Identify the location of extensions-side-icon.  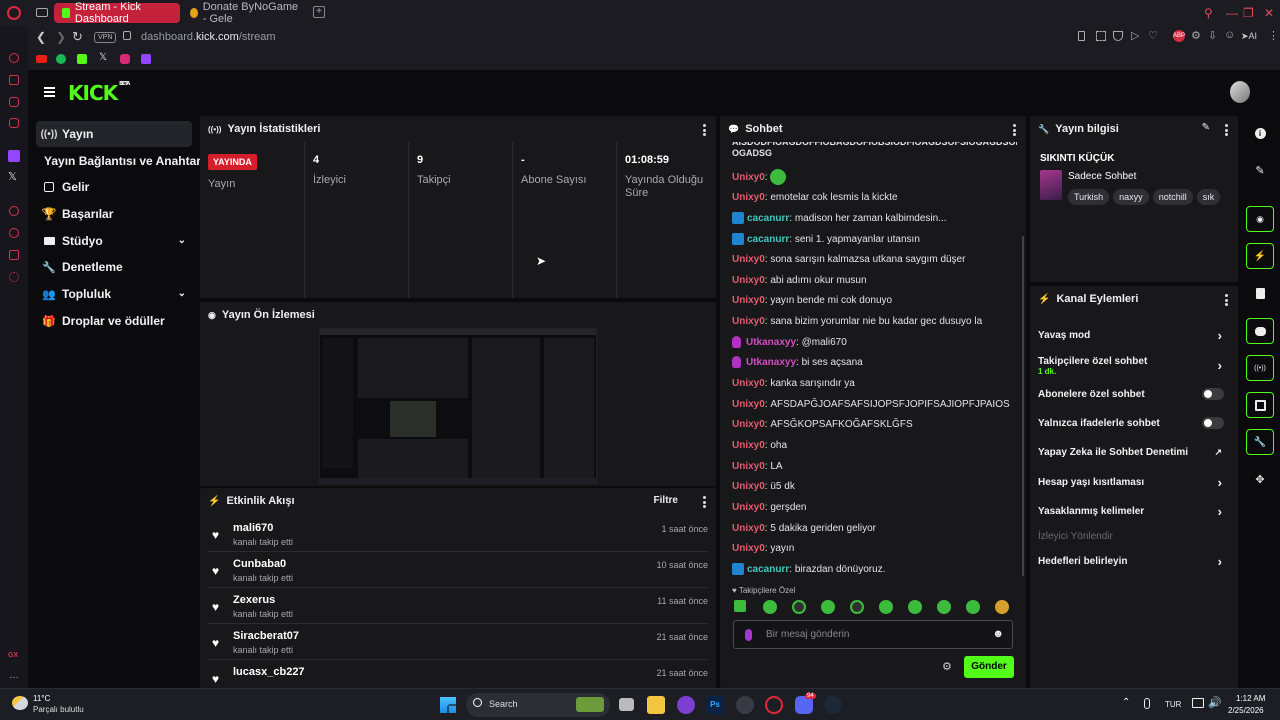
(14, 255).